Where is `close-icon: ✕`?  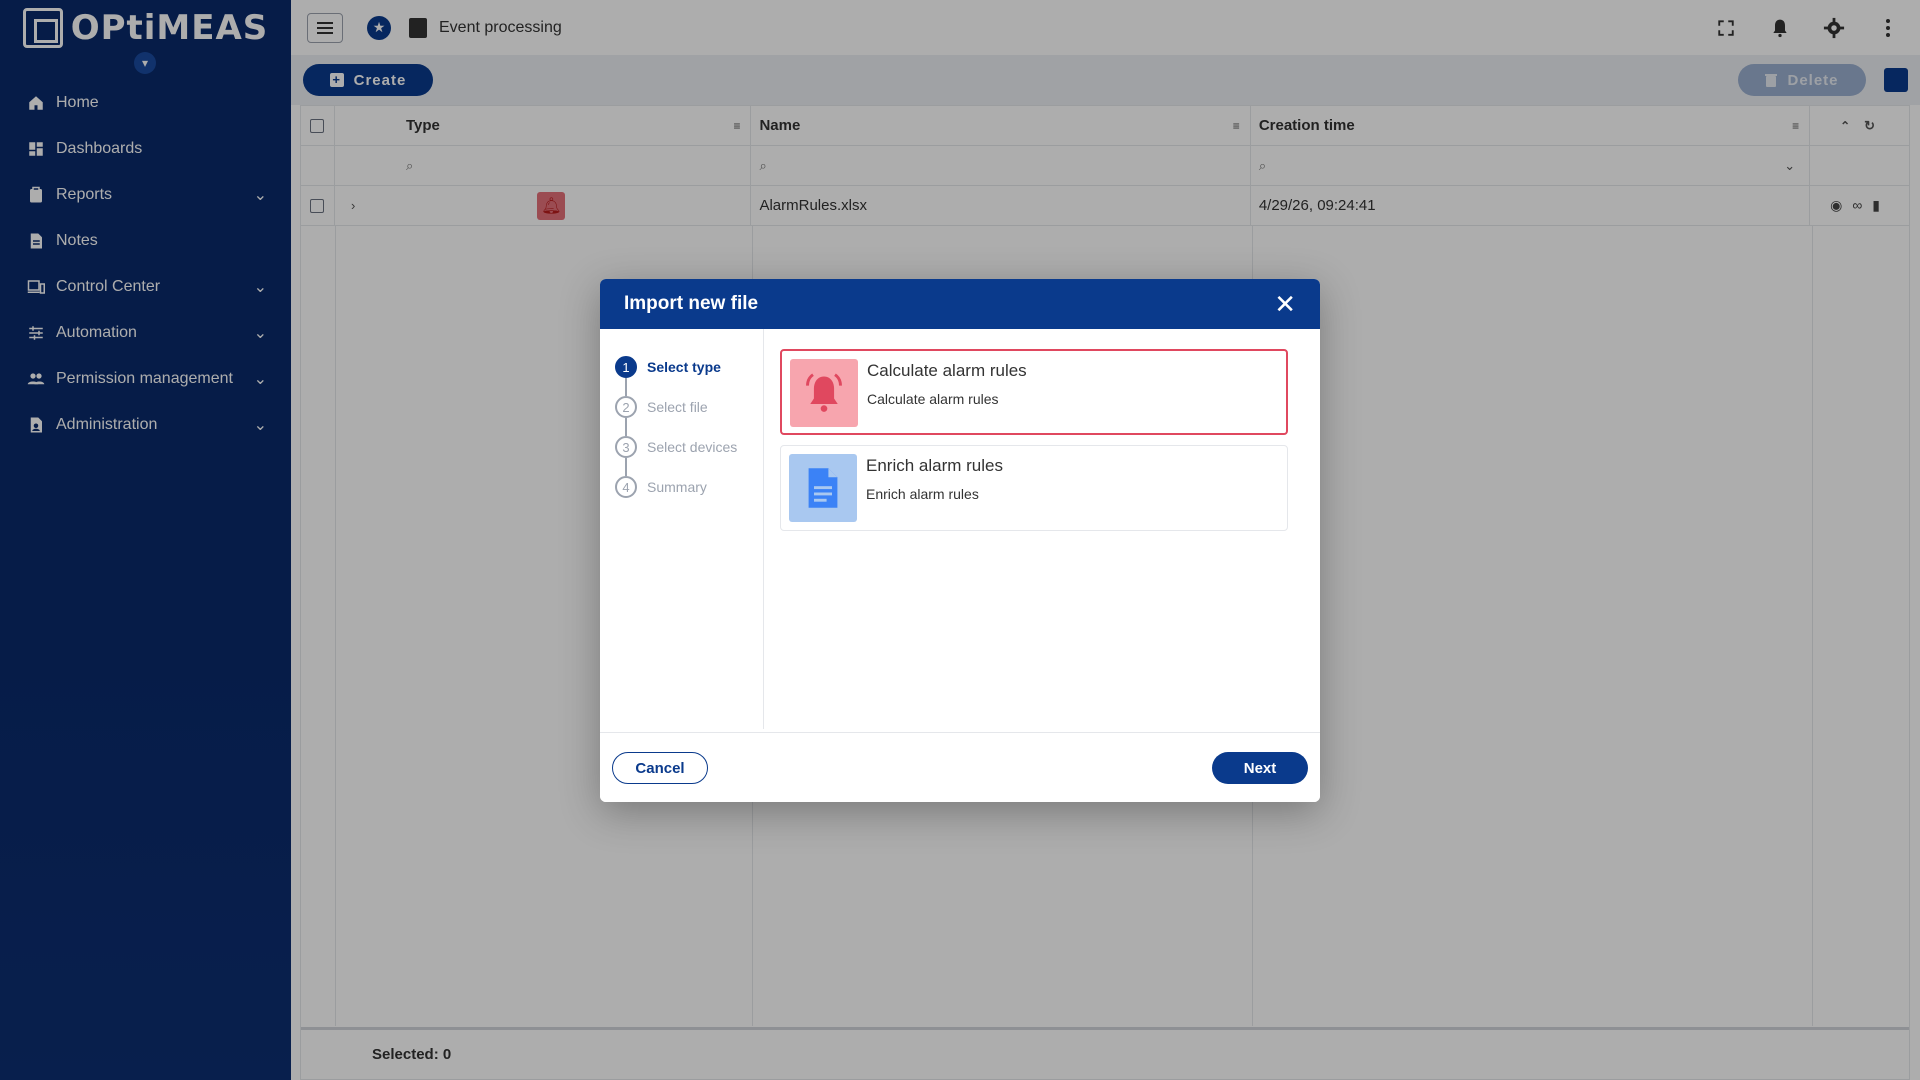 close-icon: ✕ is located at coordinates (1285, 304).